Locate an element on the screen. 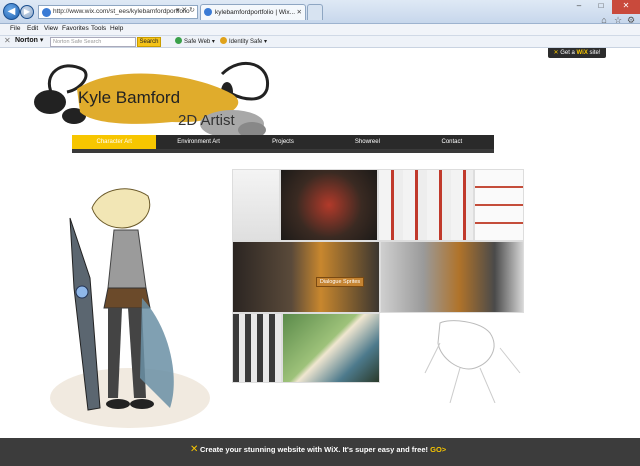  wix-badge-prefix: Get a is located at coordinates (568, 53).